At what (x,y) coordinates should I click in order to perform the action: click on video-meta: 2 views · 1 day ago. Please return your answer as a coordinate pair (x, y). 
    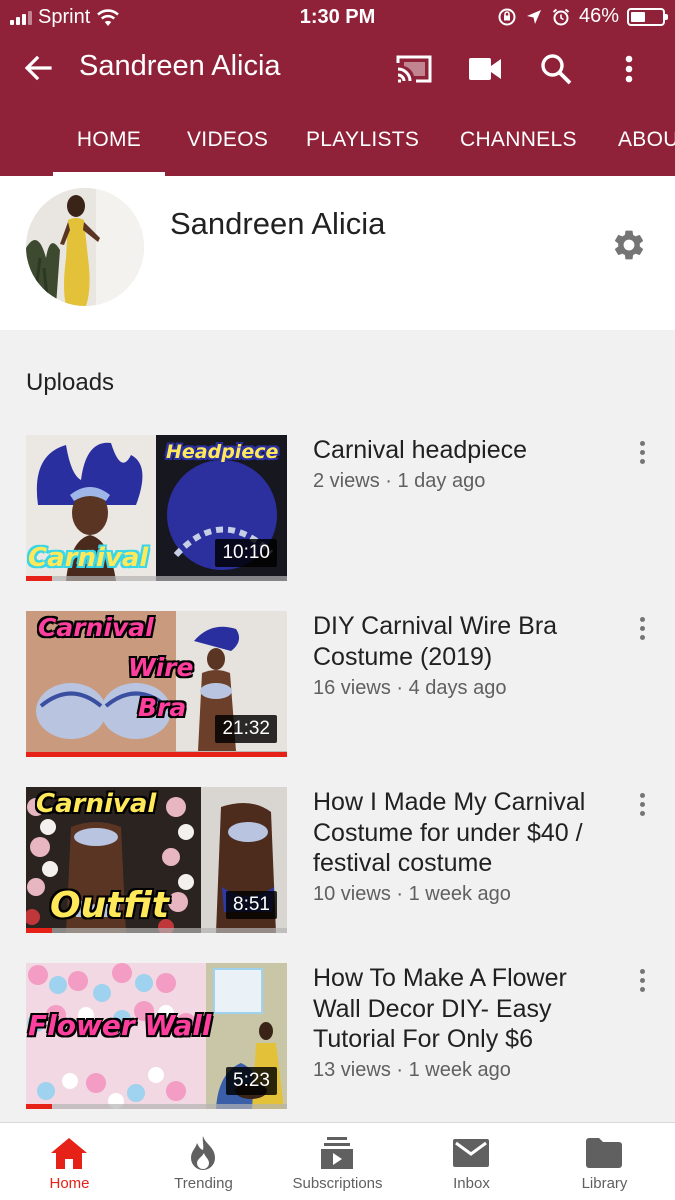
    Looking at the image, I should click on (399, 481).